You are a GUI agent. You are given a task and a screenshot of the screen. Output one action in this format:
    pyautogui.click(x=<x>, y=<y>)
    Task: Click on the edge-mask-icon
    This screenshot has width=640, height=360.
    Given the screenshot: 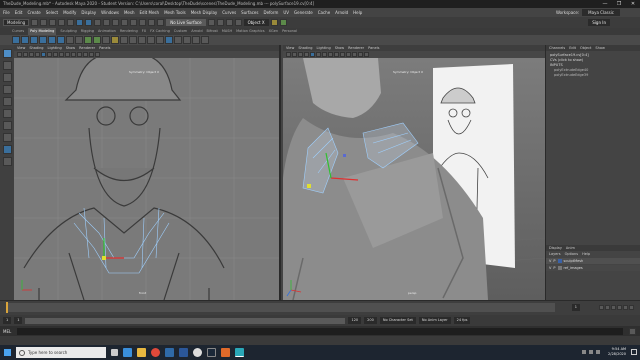 What is the action you would take?
    pyautogui.click(x=116, y=22)
    